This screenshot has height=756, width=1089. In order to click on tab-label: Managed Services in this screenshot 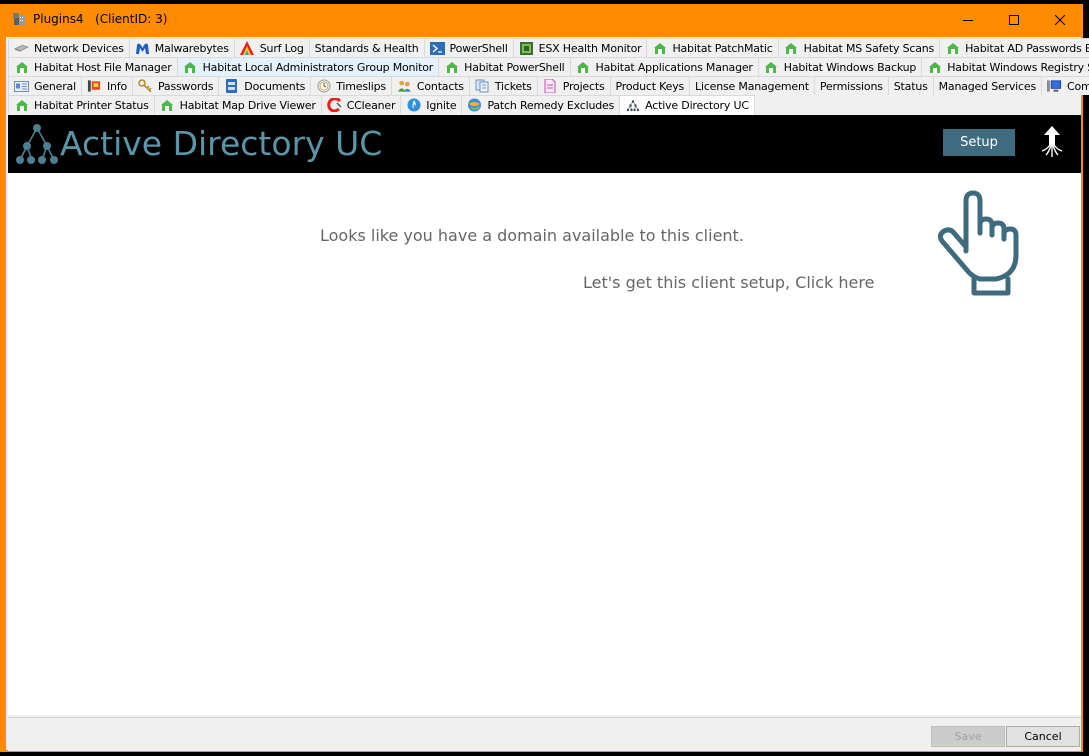, I will do `click(987, 86)`.